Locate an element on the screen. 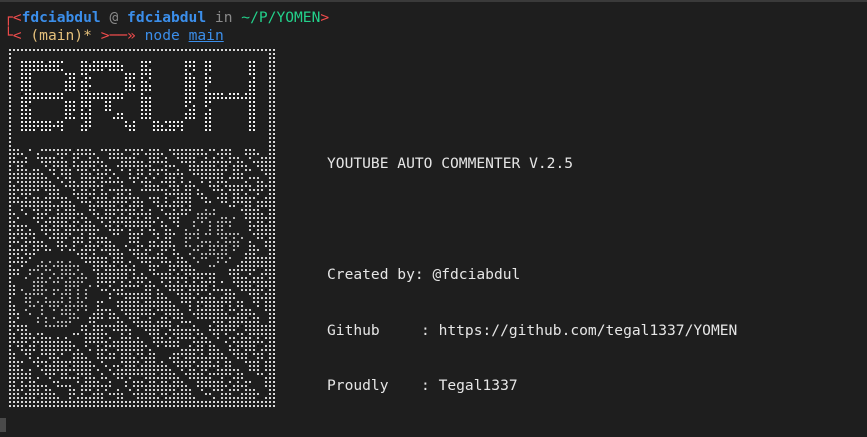  command-argument: main is located at coordinates (206, 35).